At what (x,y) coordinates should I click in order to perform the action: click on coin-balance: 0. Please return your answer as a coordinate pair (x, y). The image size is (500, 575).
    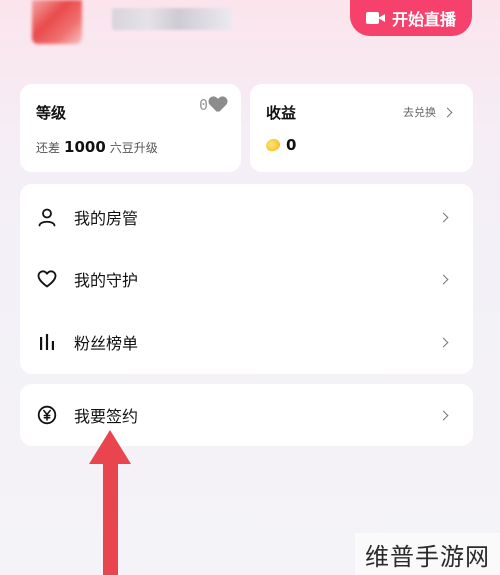
    Looking at the image, I should click on (280, 145).